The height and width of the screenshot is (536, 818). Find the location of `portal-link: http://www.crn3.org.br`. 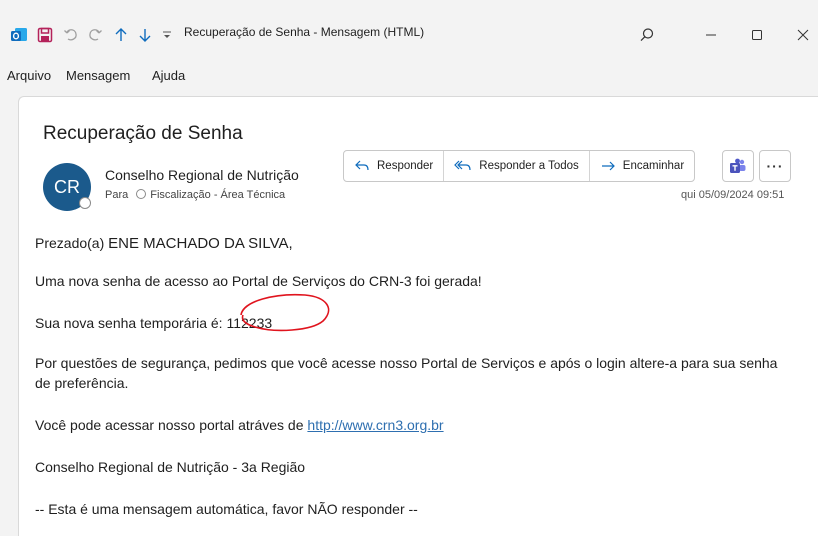

portal-link: http://www.crn3.org.br is located at coordinates (375, 425).